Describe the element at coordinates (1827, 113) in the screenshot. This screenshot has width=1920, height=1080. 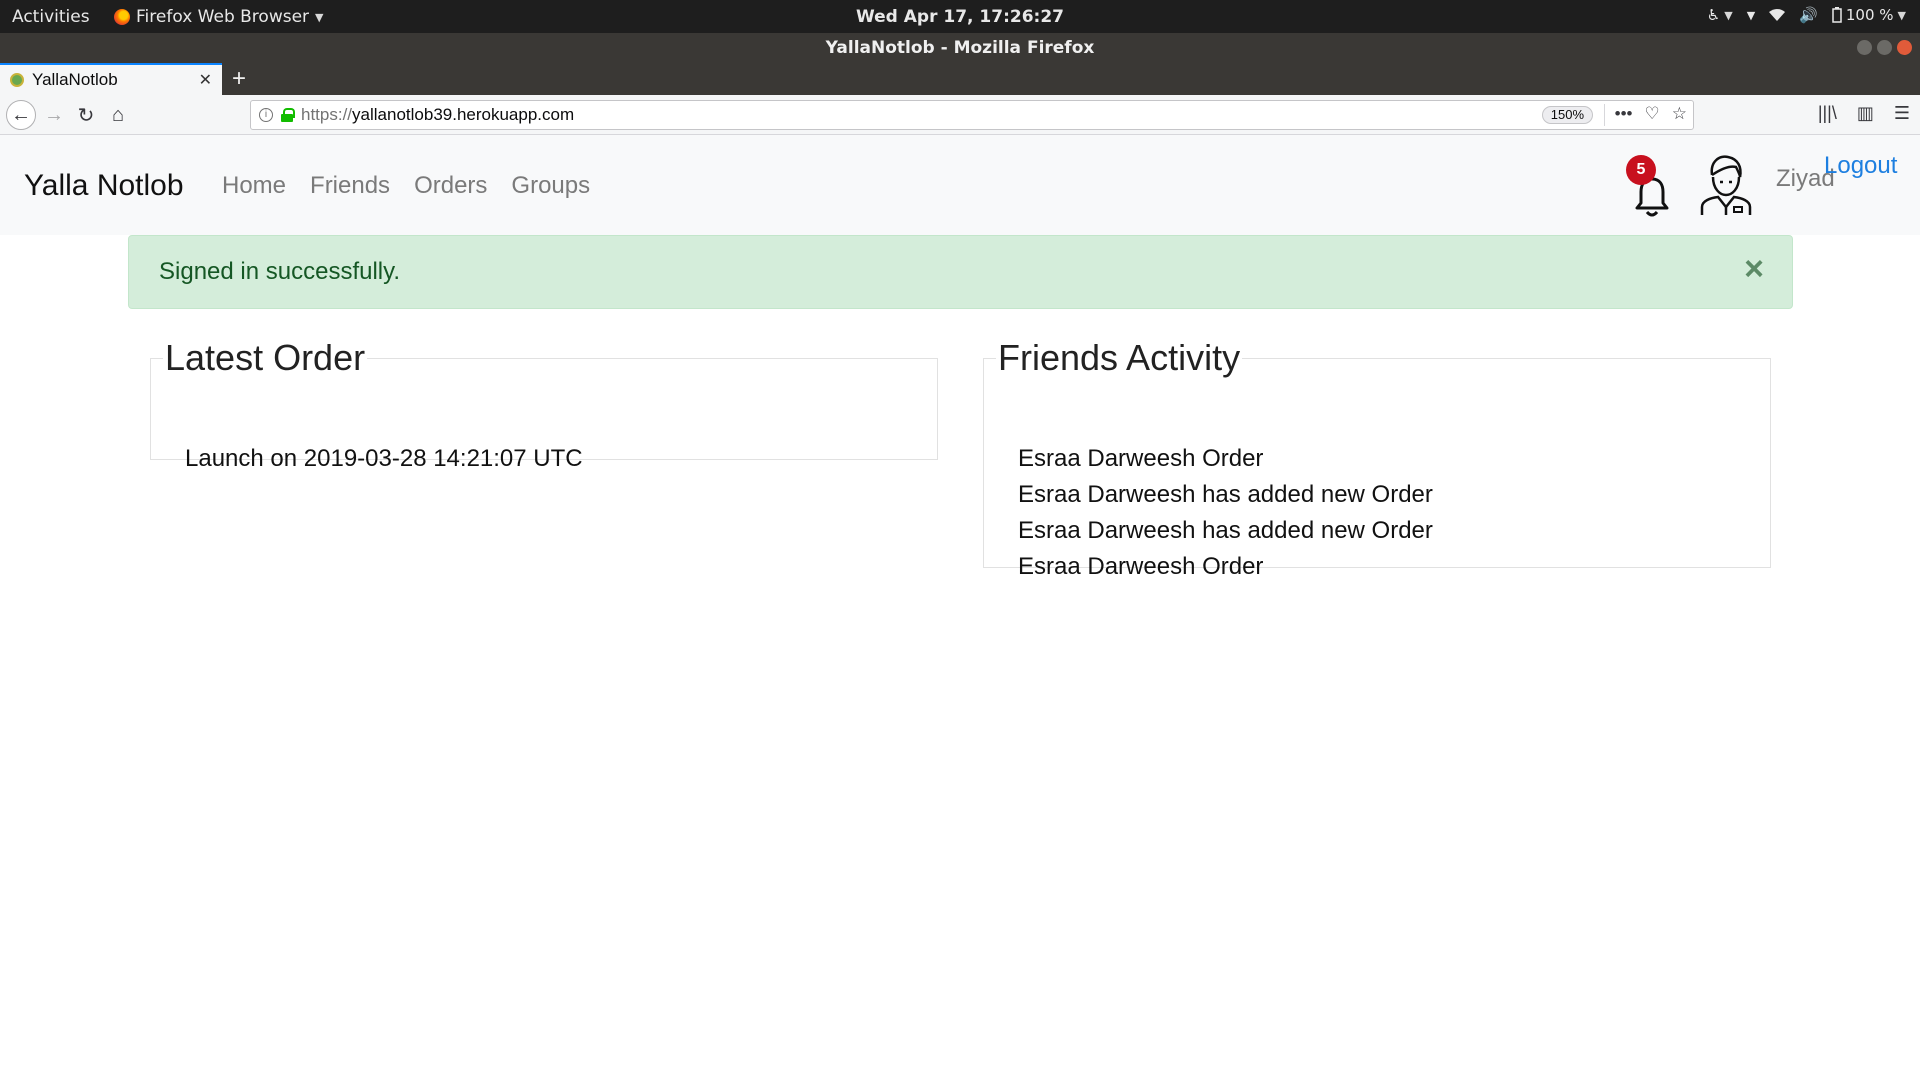
I see `library-icon: |||\` at that location.